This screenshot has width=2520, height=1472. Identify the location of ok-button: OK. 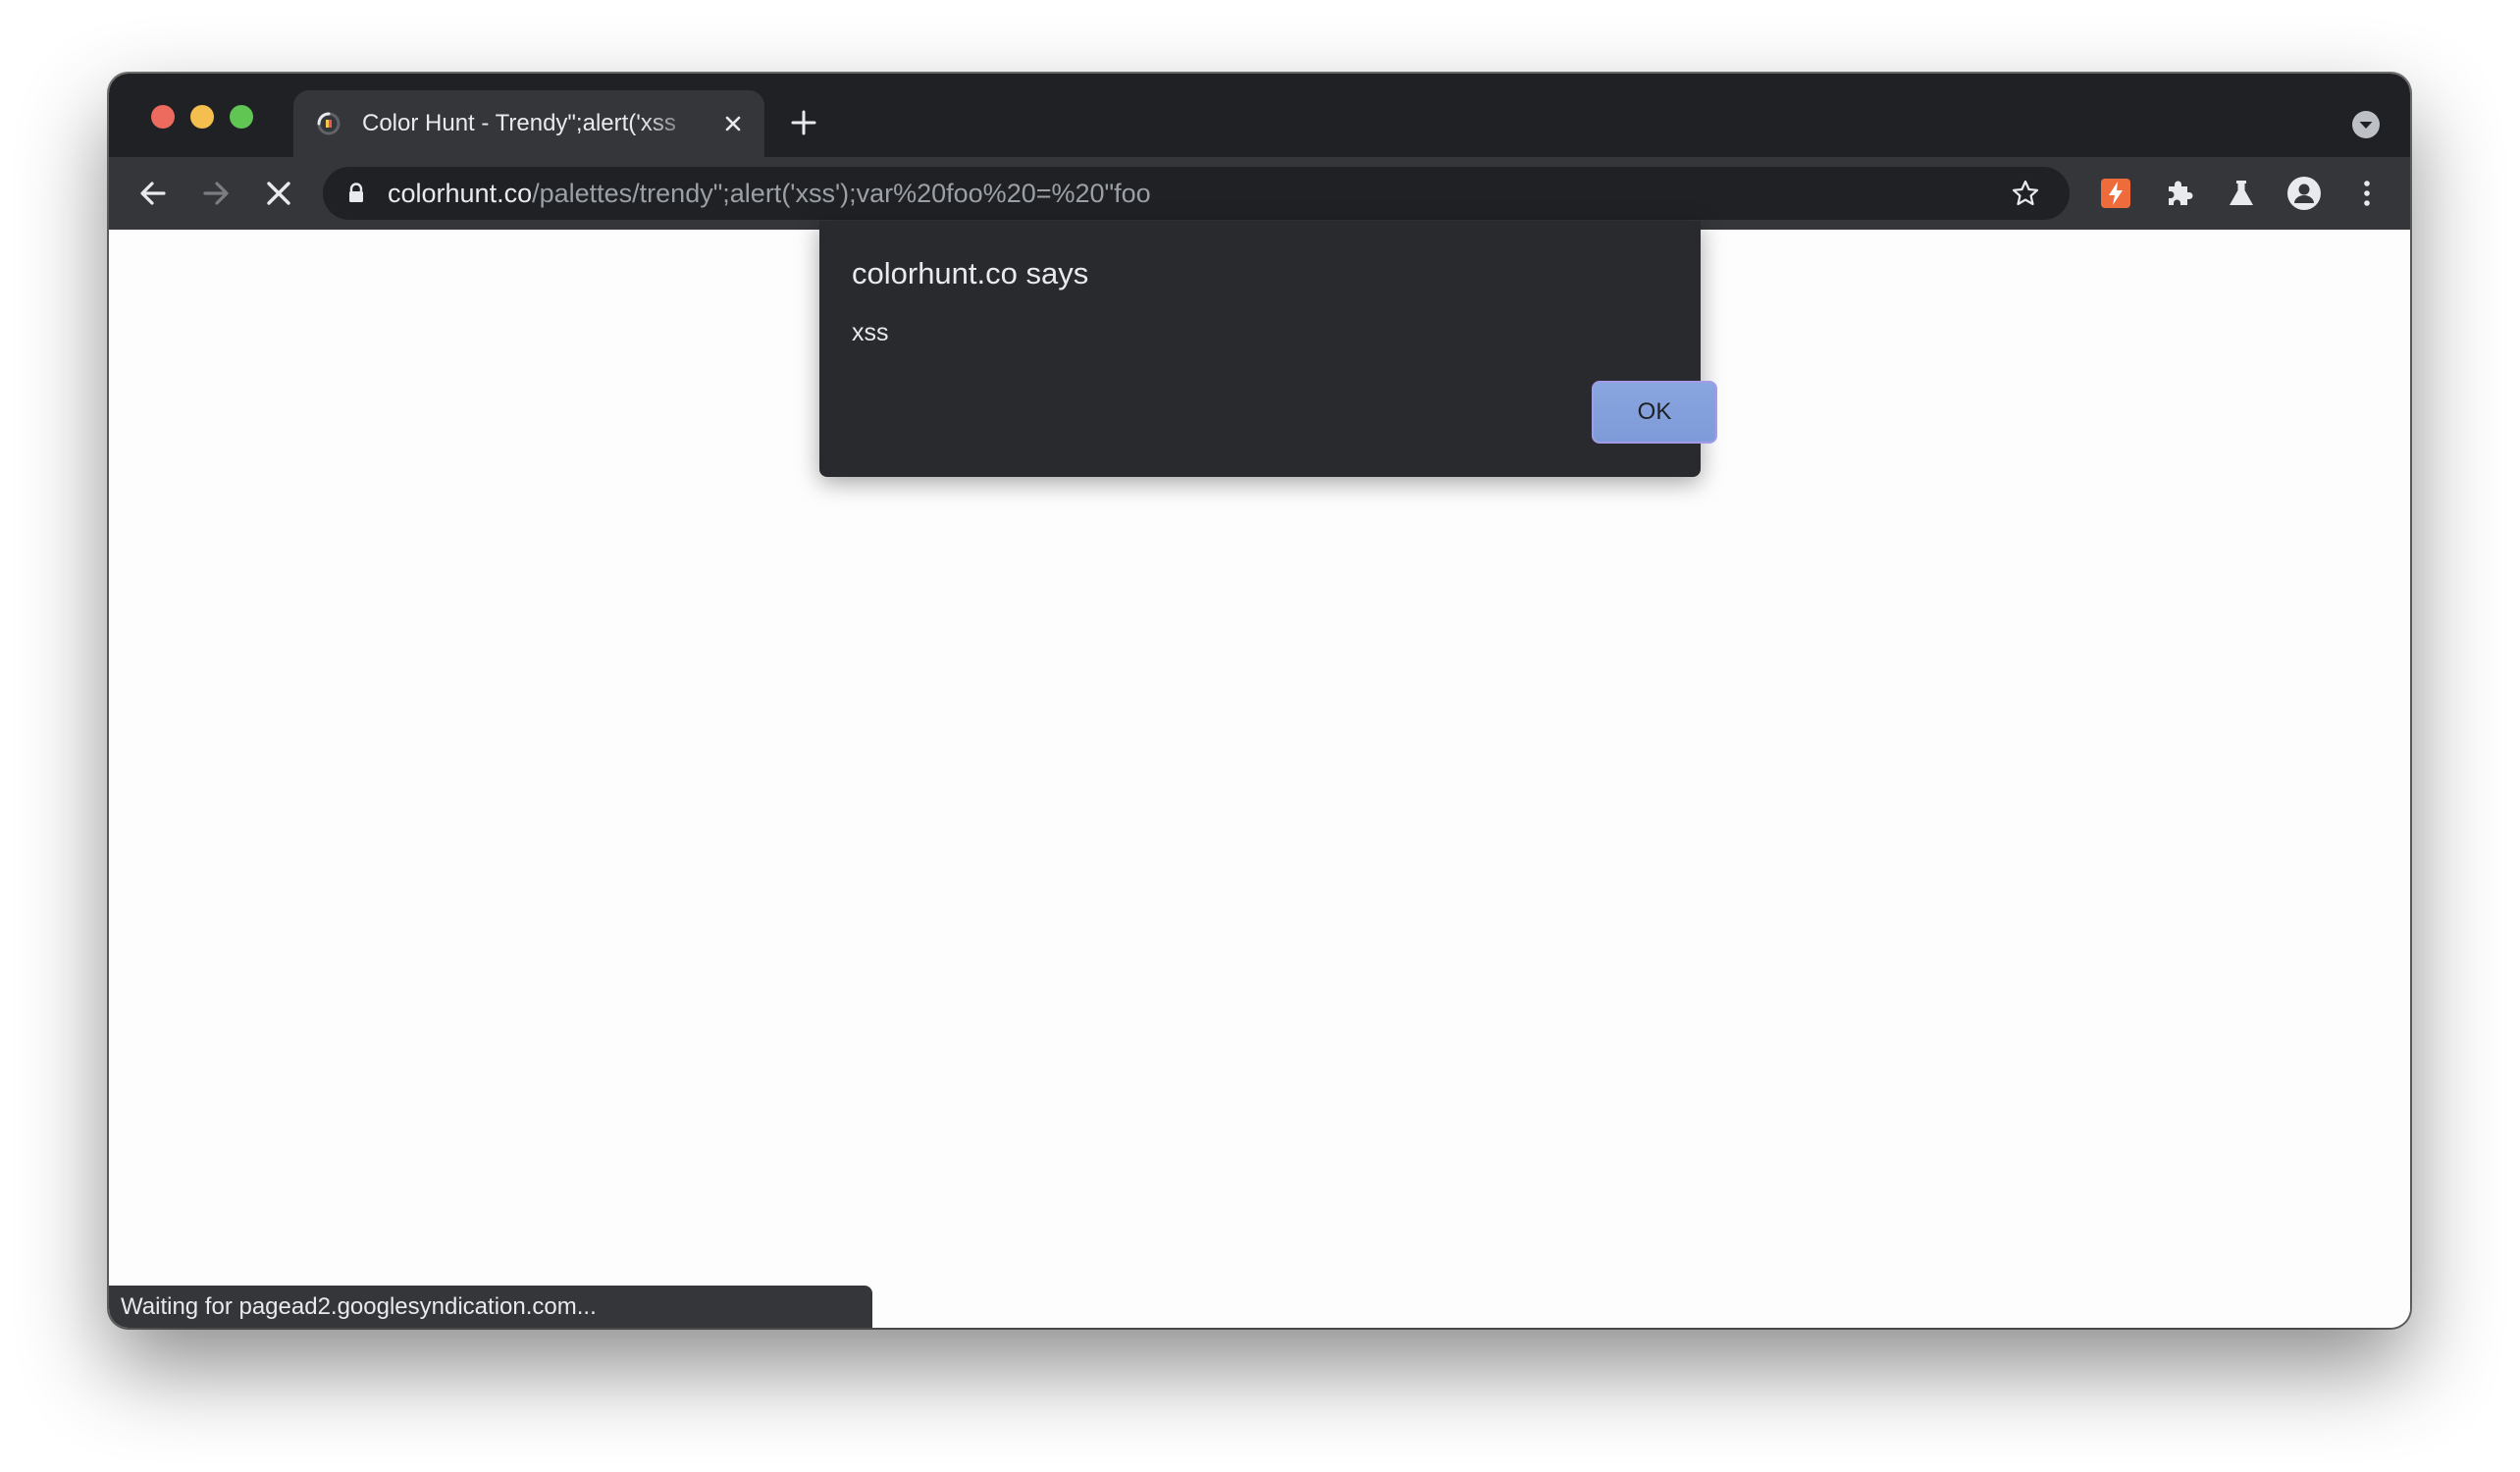
(1654, 412).